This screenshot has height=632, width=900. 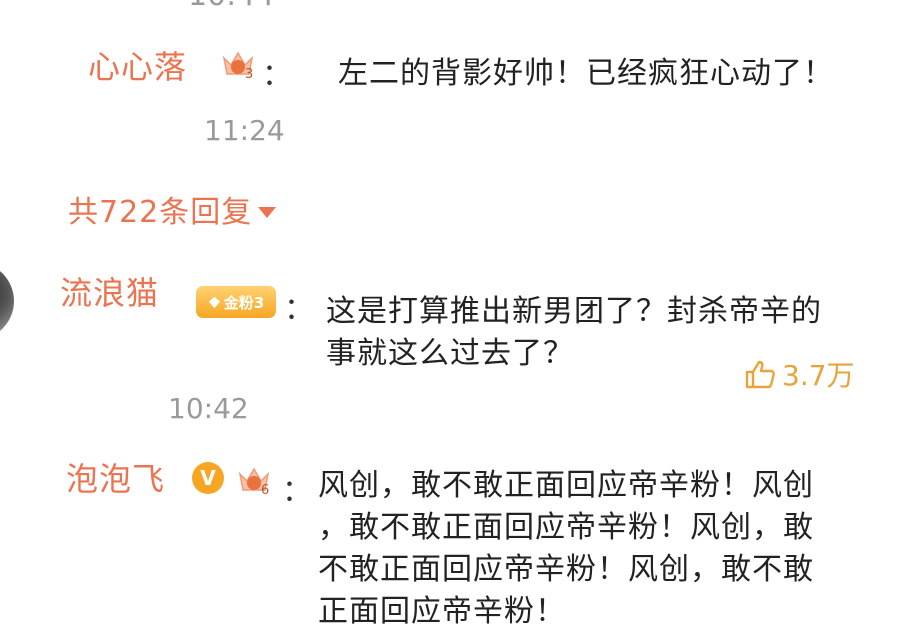 I want to click on gem-icon, so click(x=214, y=302).